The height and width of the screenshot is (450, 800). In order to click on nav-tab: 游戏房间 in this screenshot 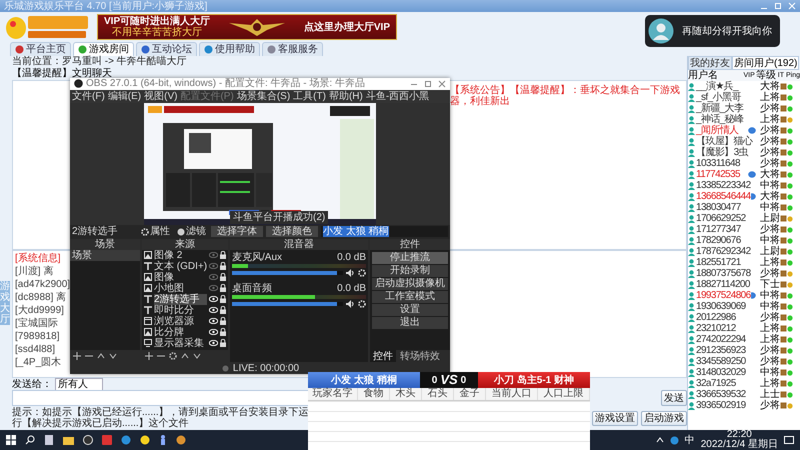, I will do `click(103, 49)`.